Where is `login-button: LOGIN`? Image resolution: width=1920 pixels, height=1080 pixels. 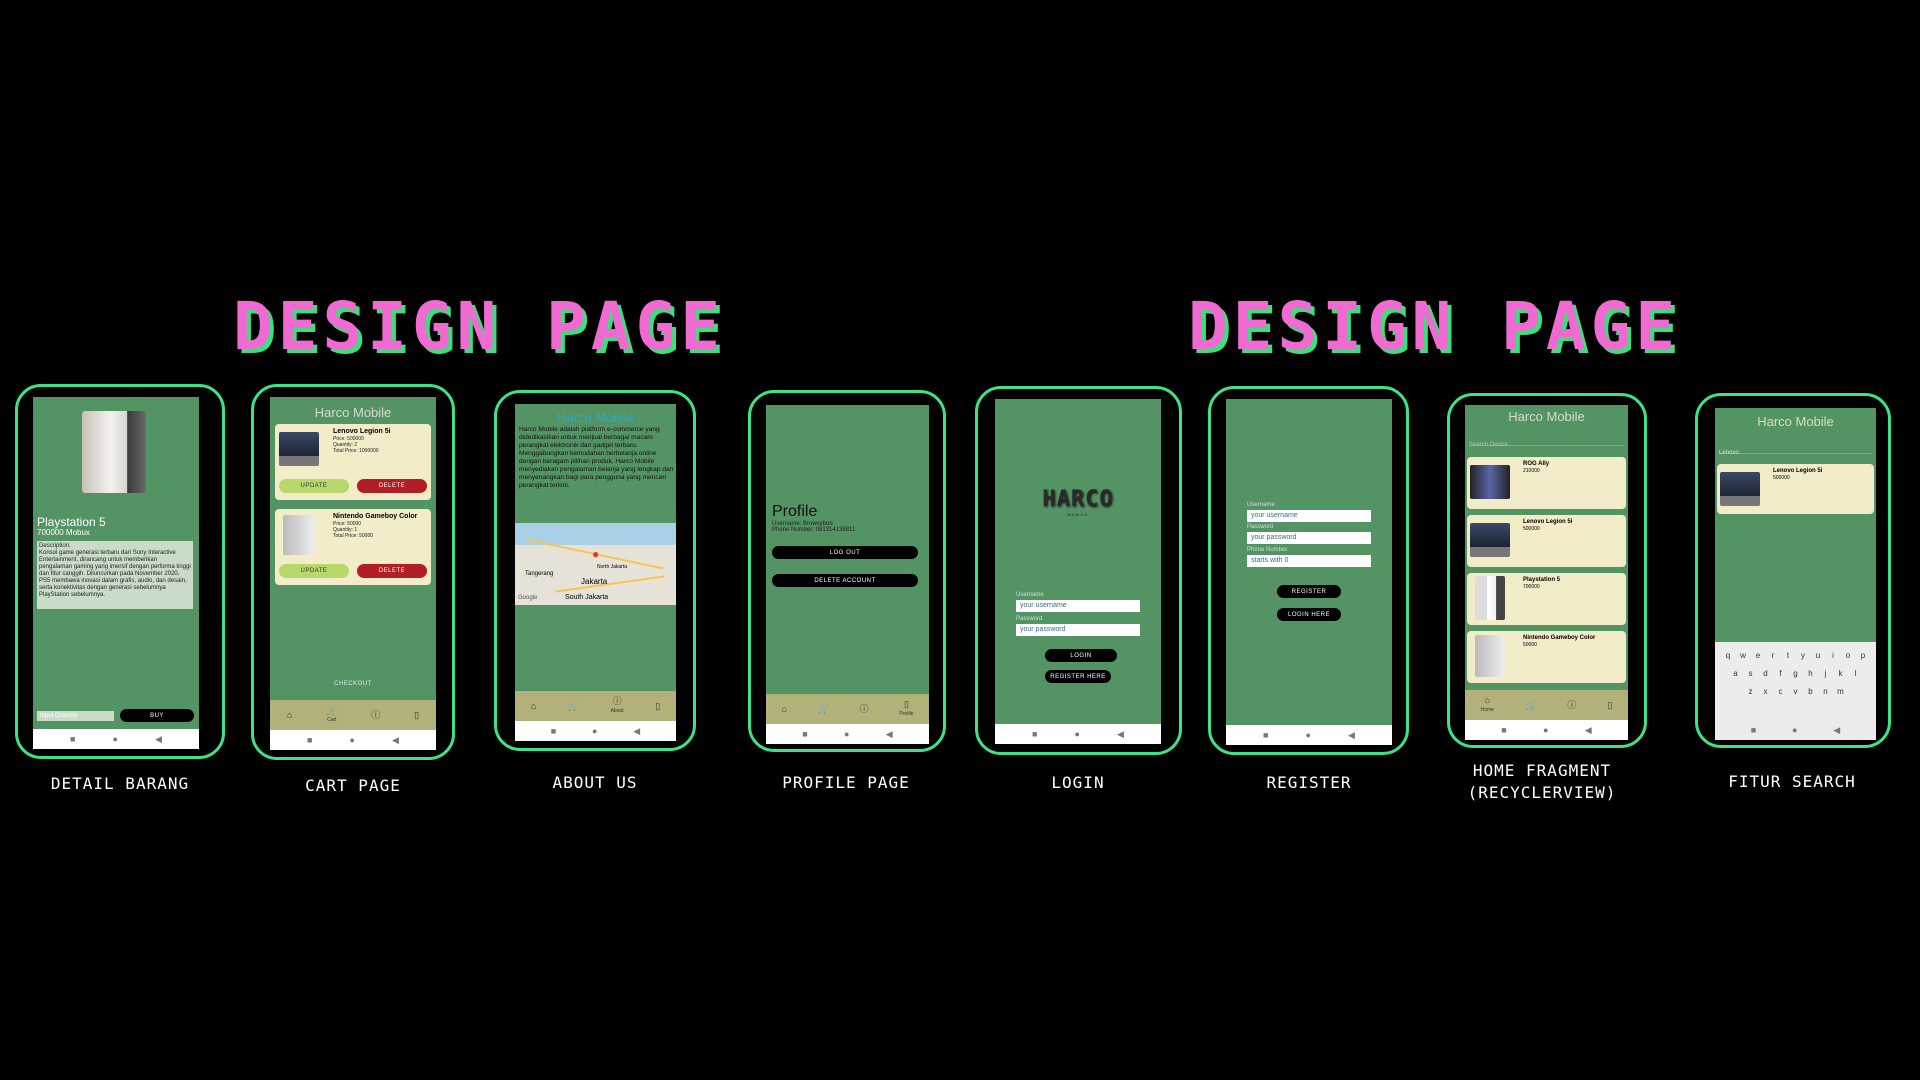
login-button: LOGIN is located at coordinates (1081, 655).